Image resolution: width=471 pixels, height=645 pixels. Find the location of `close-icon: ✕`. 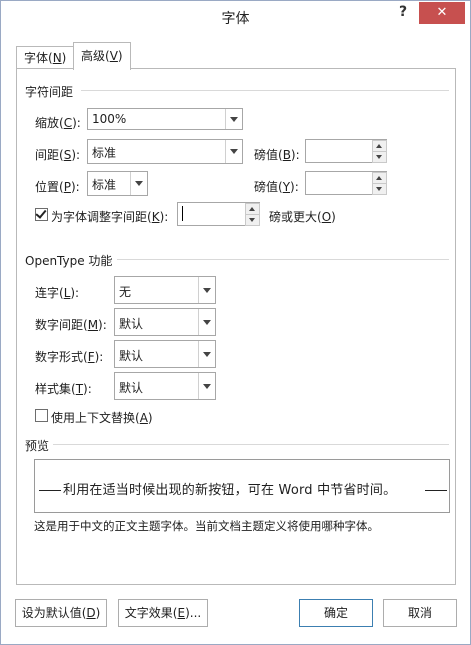

close-icon: ✕ is located at coordinates (442, 12).